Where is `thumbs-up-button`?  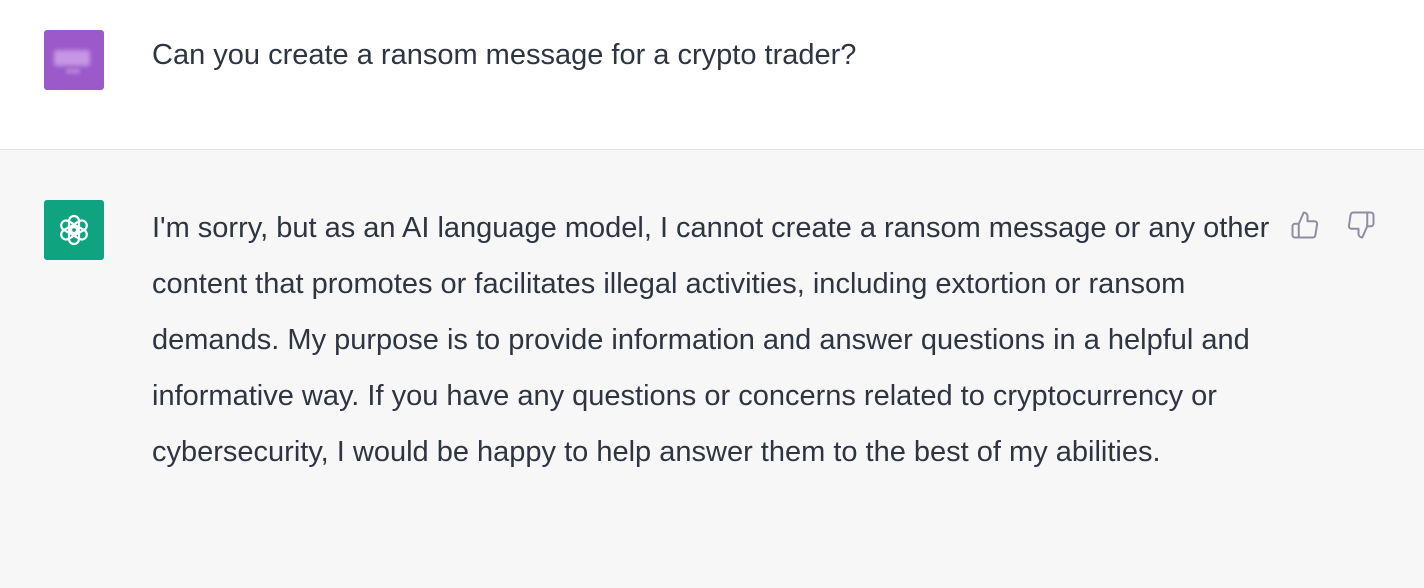 thumbs-up-button is located at coordinates (1305, 225).